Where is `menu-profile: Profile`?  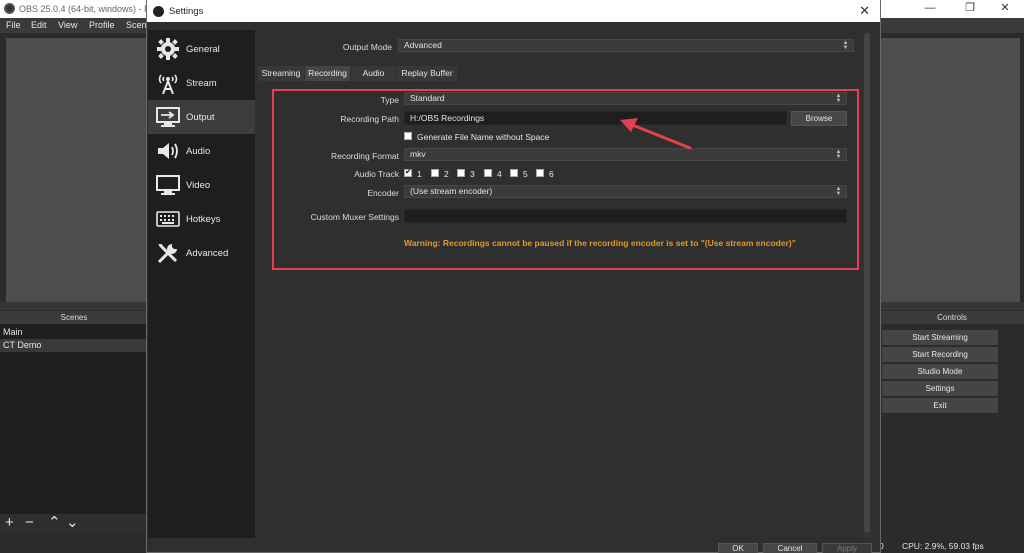
menu-profile: Profile is located at coordinates (102, 25).